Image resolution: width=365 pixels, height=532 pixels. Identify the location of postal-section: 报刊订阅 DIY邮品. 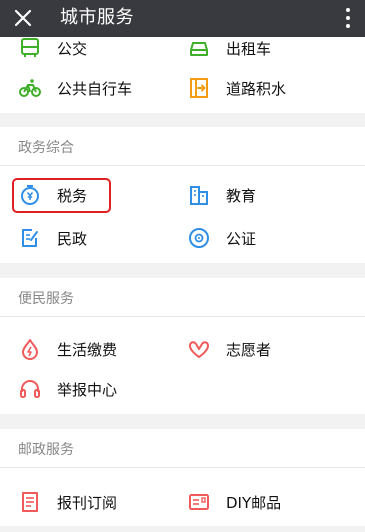
(182, 497).